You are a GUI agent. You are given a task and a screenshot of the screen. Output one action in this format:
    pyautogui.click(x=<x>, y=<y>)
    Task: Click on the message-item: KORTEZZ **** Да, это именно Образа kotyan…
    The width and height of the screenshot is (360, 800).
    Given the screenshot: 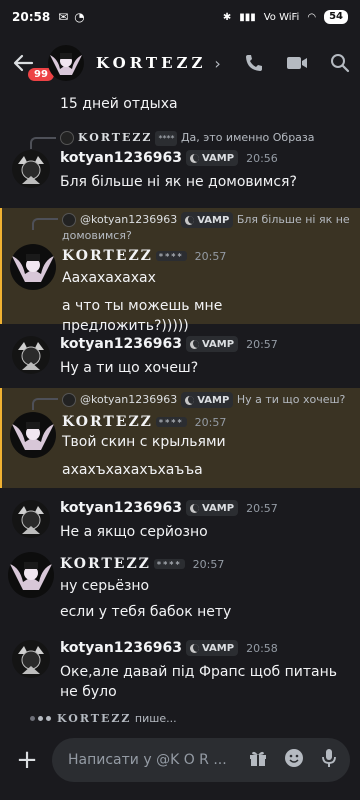 What is the action you would take?
    pyautogui.click(x=180, y=163)
    